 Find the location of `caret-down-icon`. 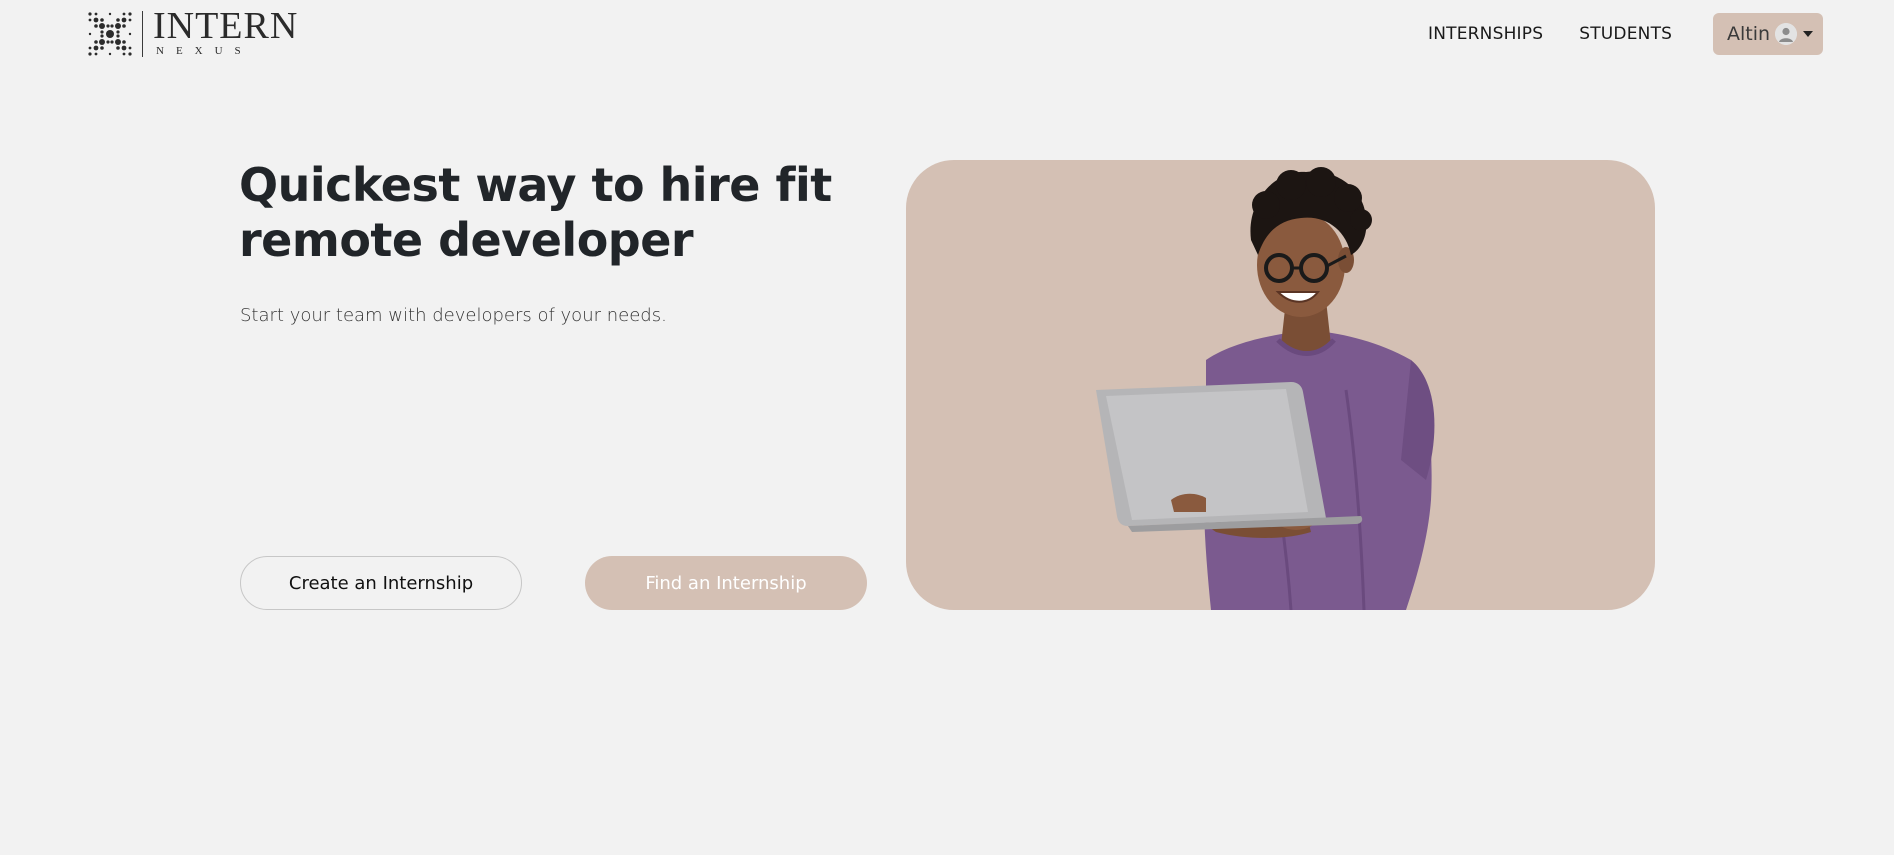

caret-down-icon is located at coordinates (1808, 34).